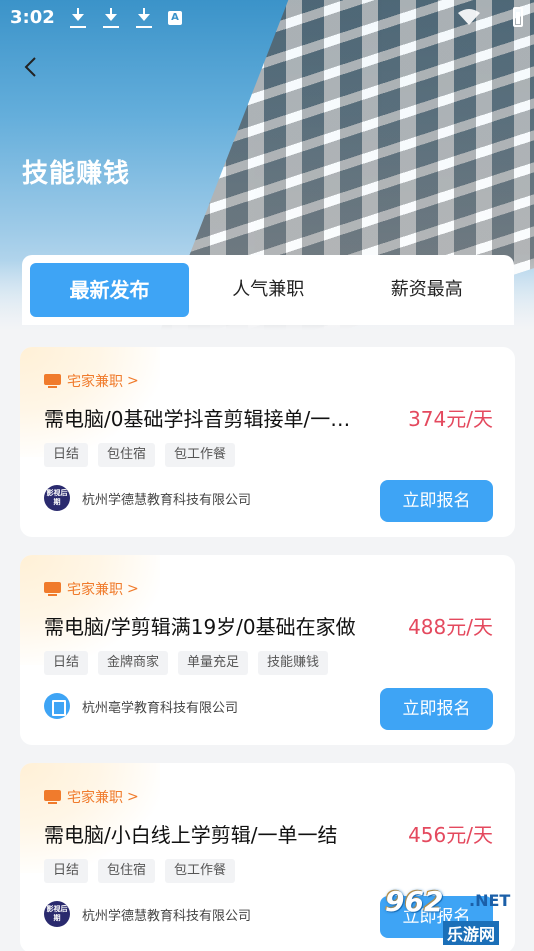 This screenshot has width=534, height=951. Describe the element at coordinates (450, 835) in the screenshot. I see `salary: 456元/天` at that location.